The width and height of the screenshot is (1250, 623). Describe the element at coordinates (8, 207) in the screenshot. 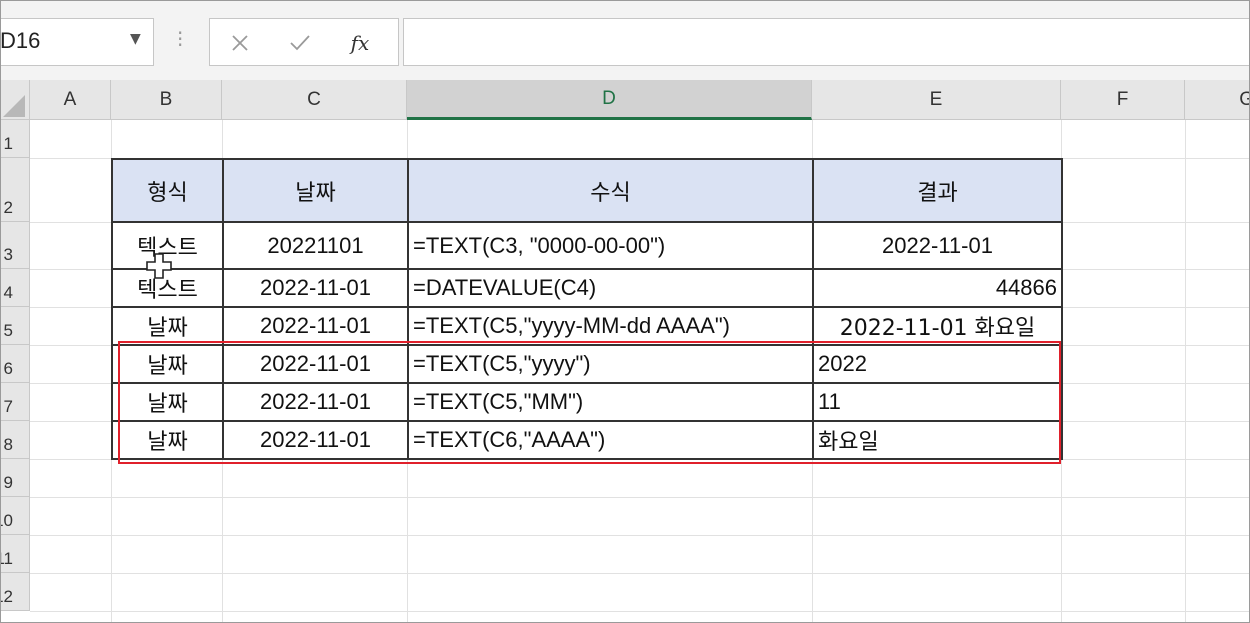

I see `row-header-2-label: 2` at that location.